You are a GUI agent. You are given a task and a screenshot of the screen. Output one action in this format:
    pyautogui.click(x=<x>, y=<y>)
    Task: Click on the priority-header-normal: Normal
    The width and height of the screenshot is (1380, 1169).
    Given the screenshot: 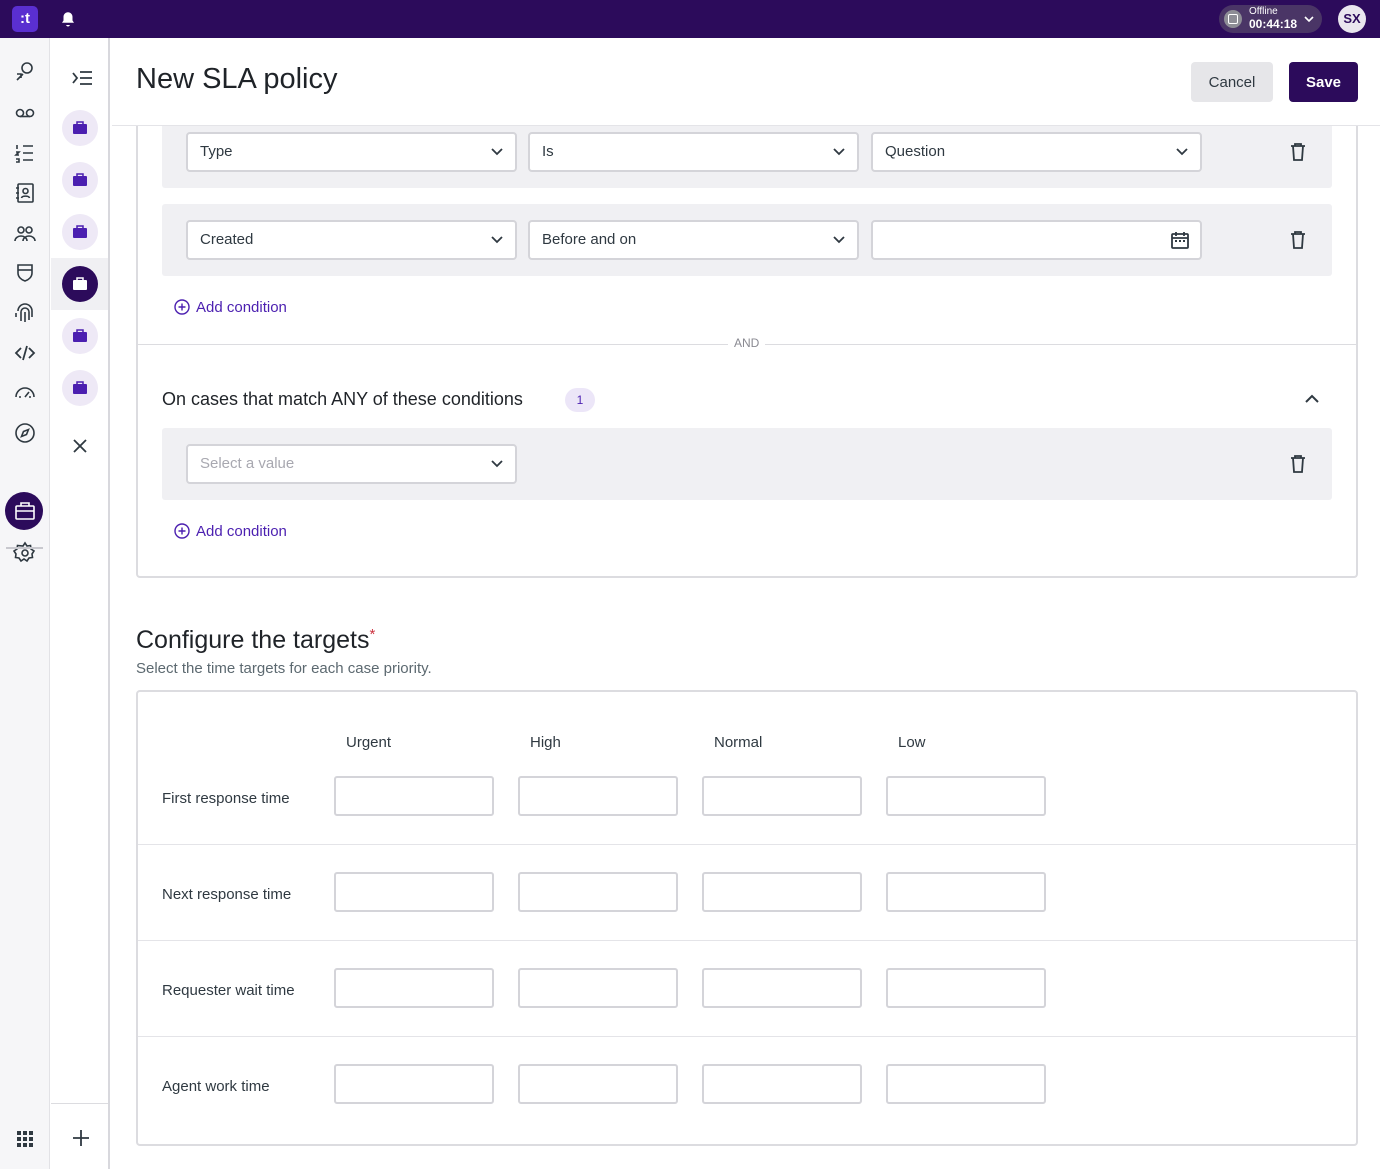 What is the action you would take?
    pyautogui.click(x=738, y=742)
    